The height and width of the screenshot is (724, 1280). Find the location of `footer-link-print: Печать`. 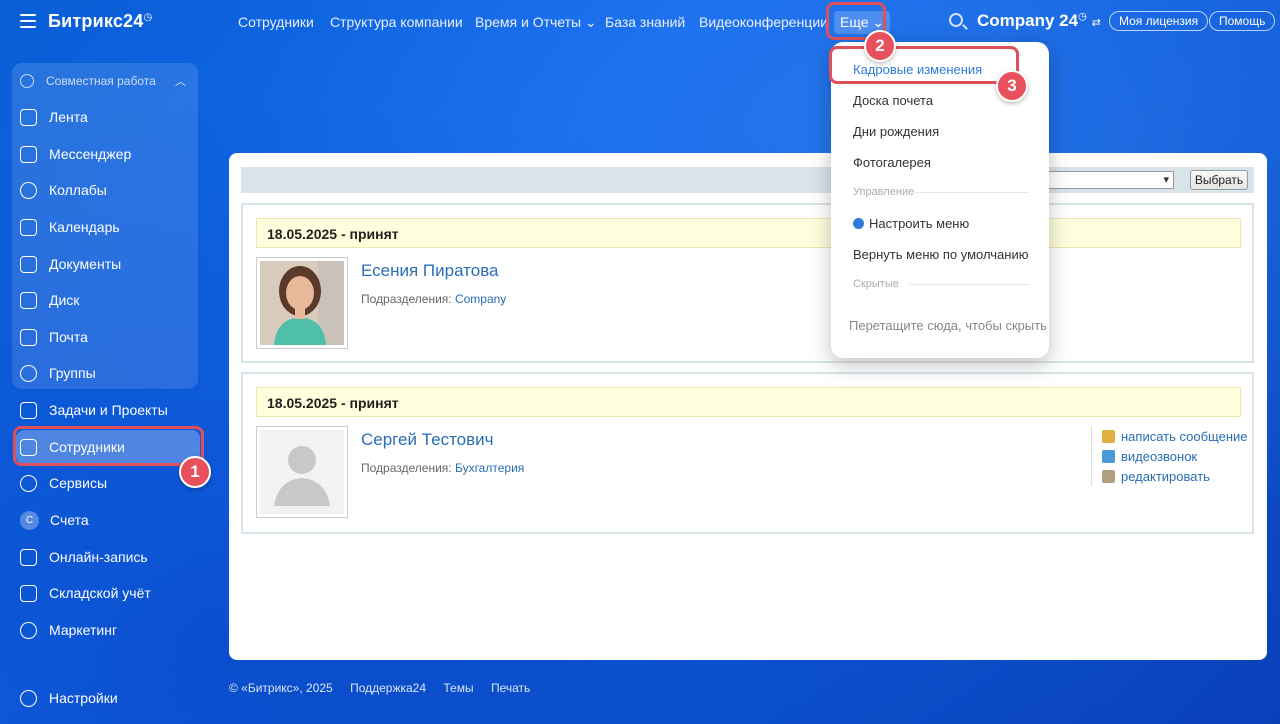

footer-link-print: Печать is located at coordinates (510, 688).